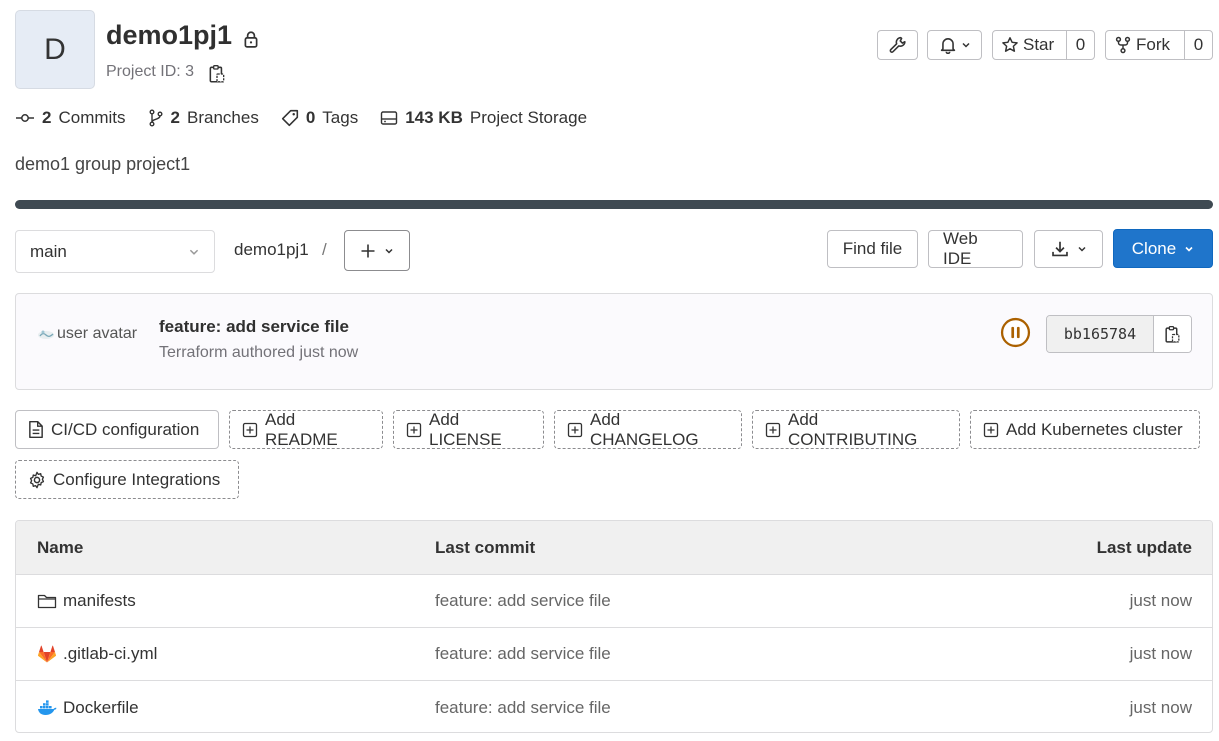  What do you see at coordinates (137, 479) in the screenshot?
I see `configure-integrations-label: Configure Integrations` at bounding box center [137, 479].